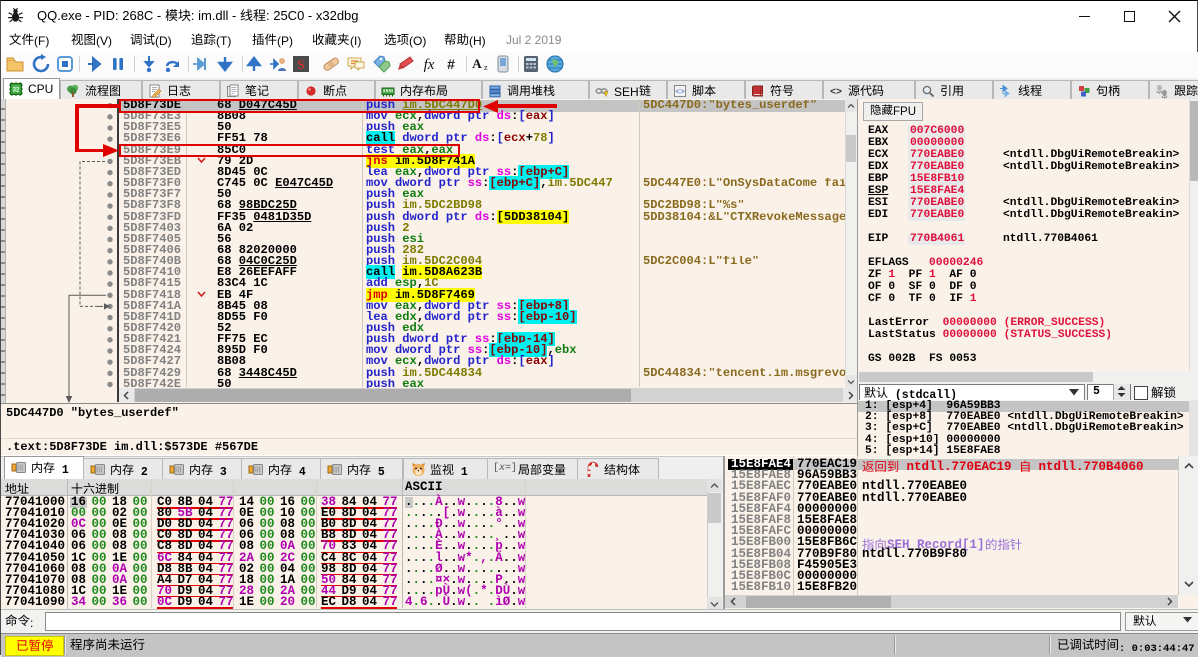  Describe the element at coordinates (429, 65) in the screenshot. I see `svg-text: fx` at that location.